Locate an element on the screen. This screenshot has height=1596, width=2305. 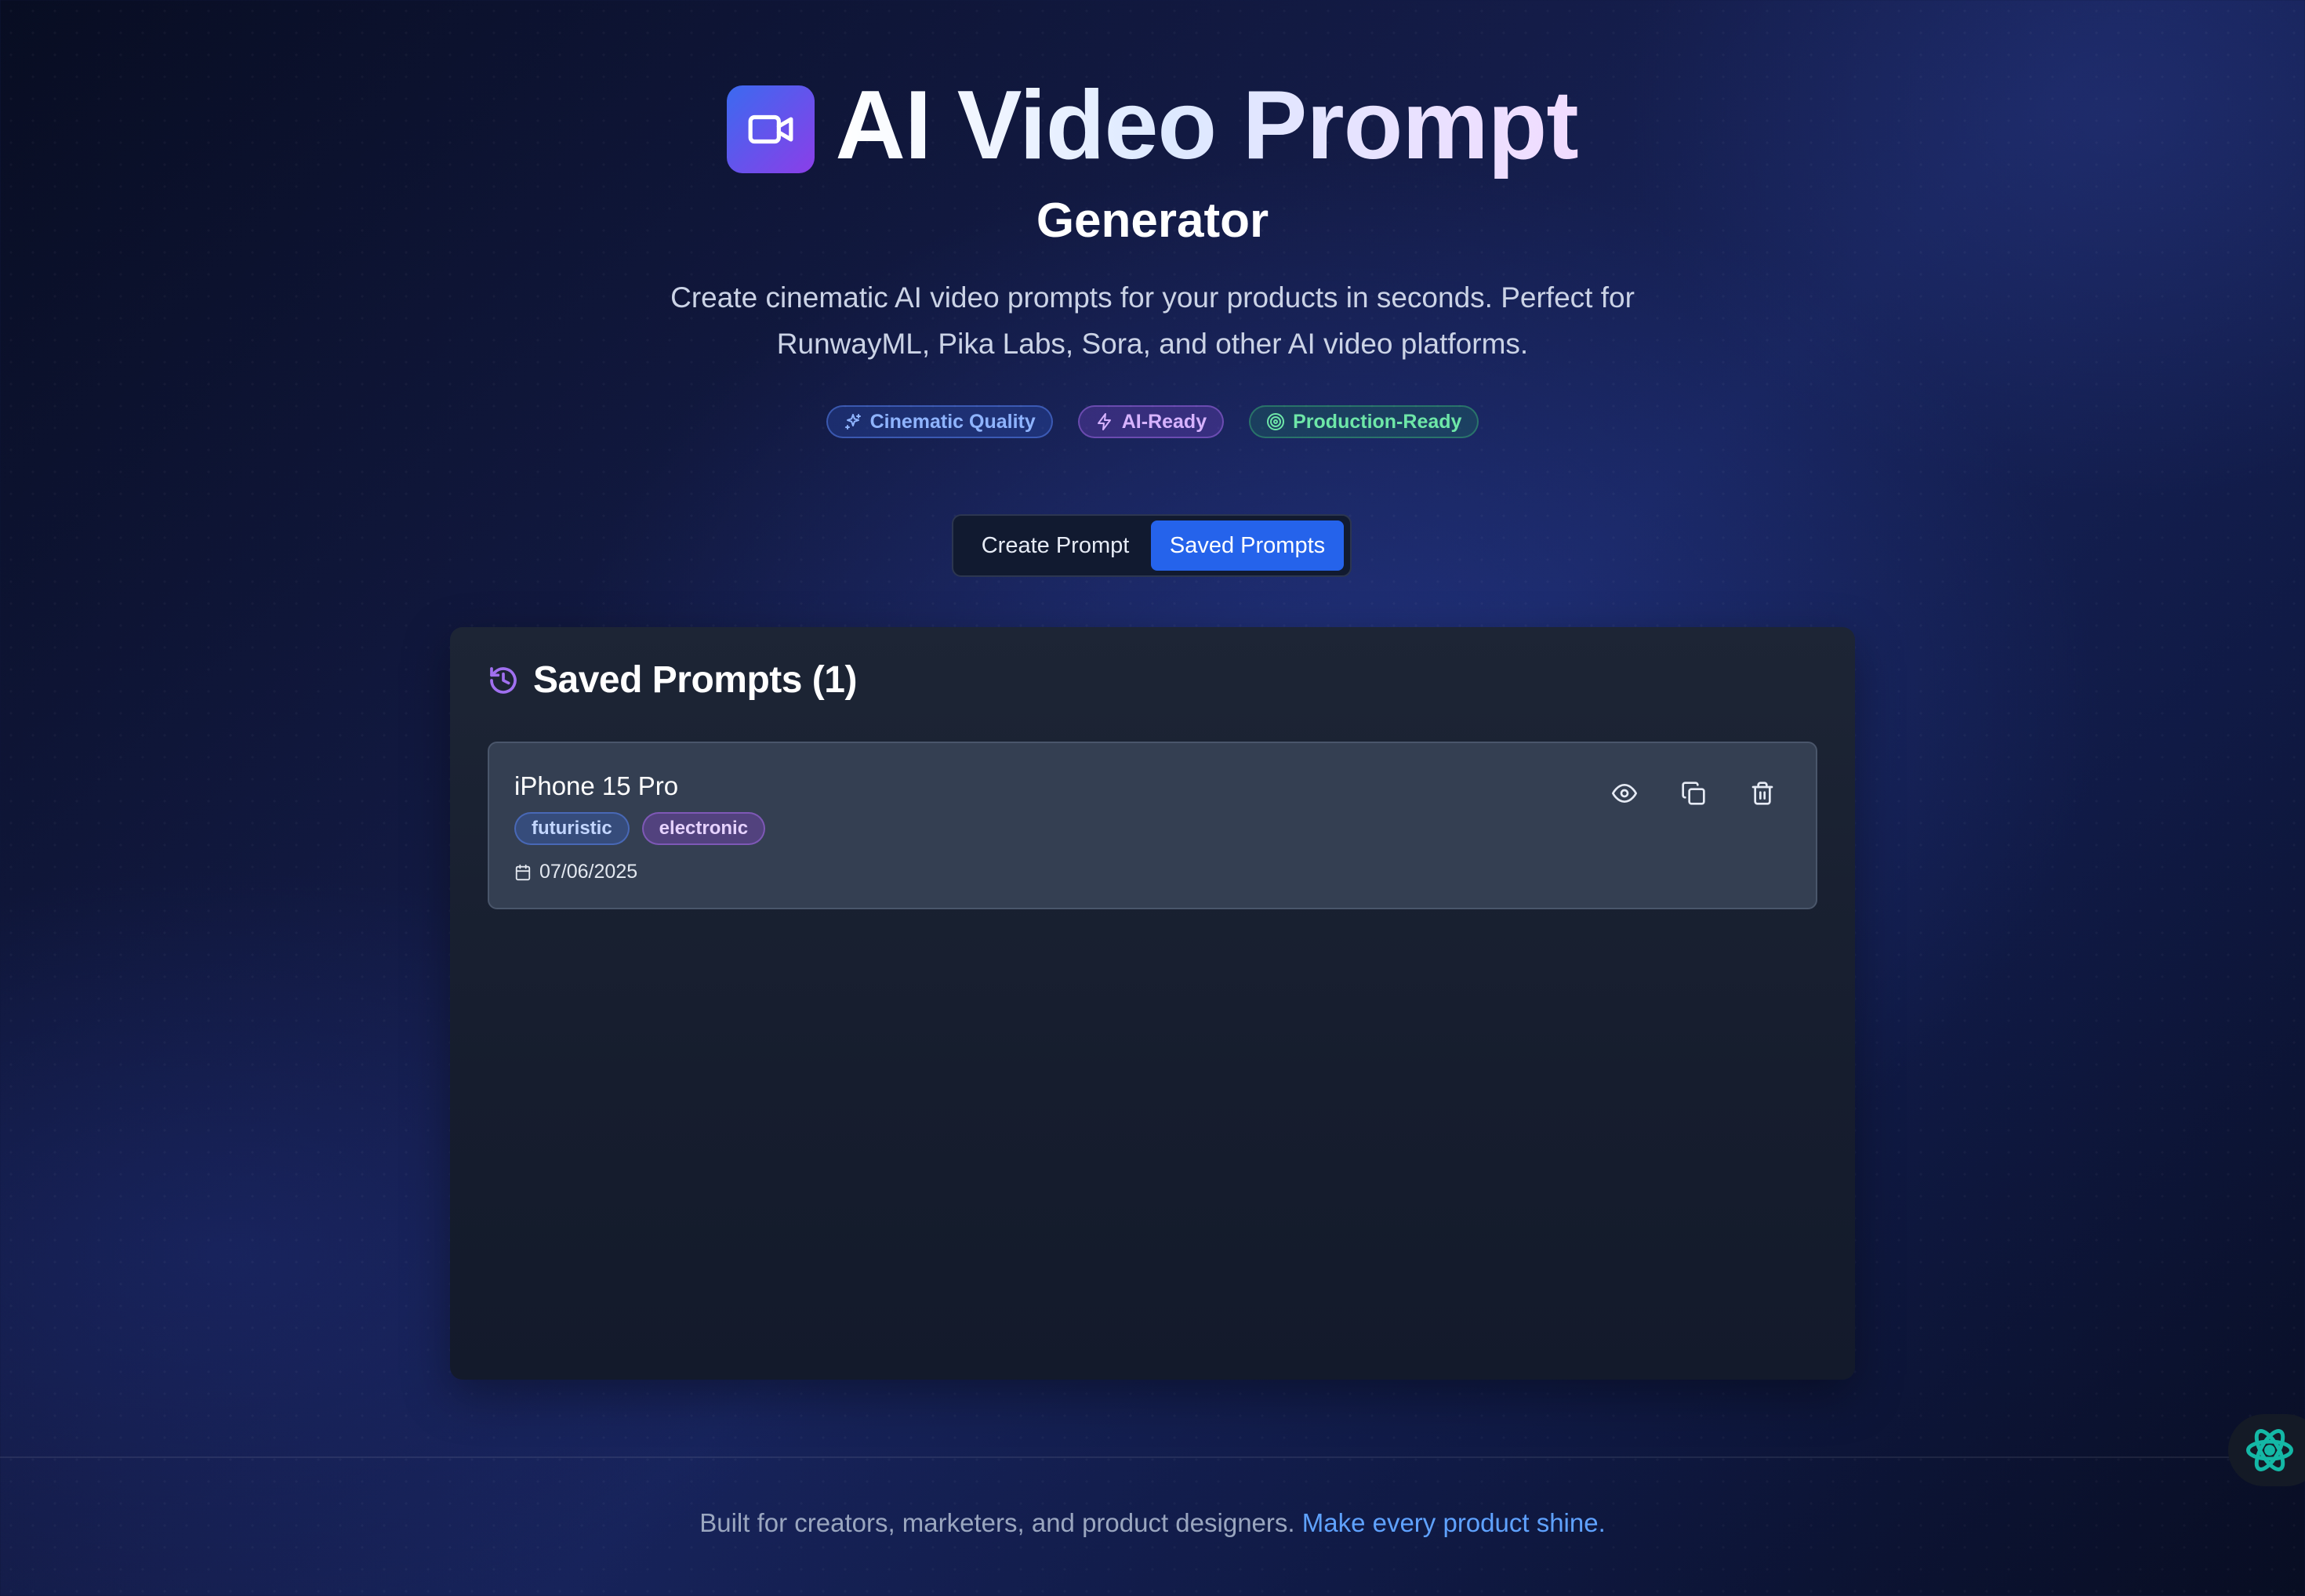
assistant-button is located at coordinates (2267, 1450).